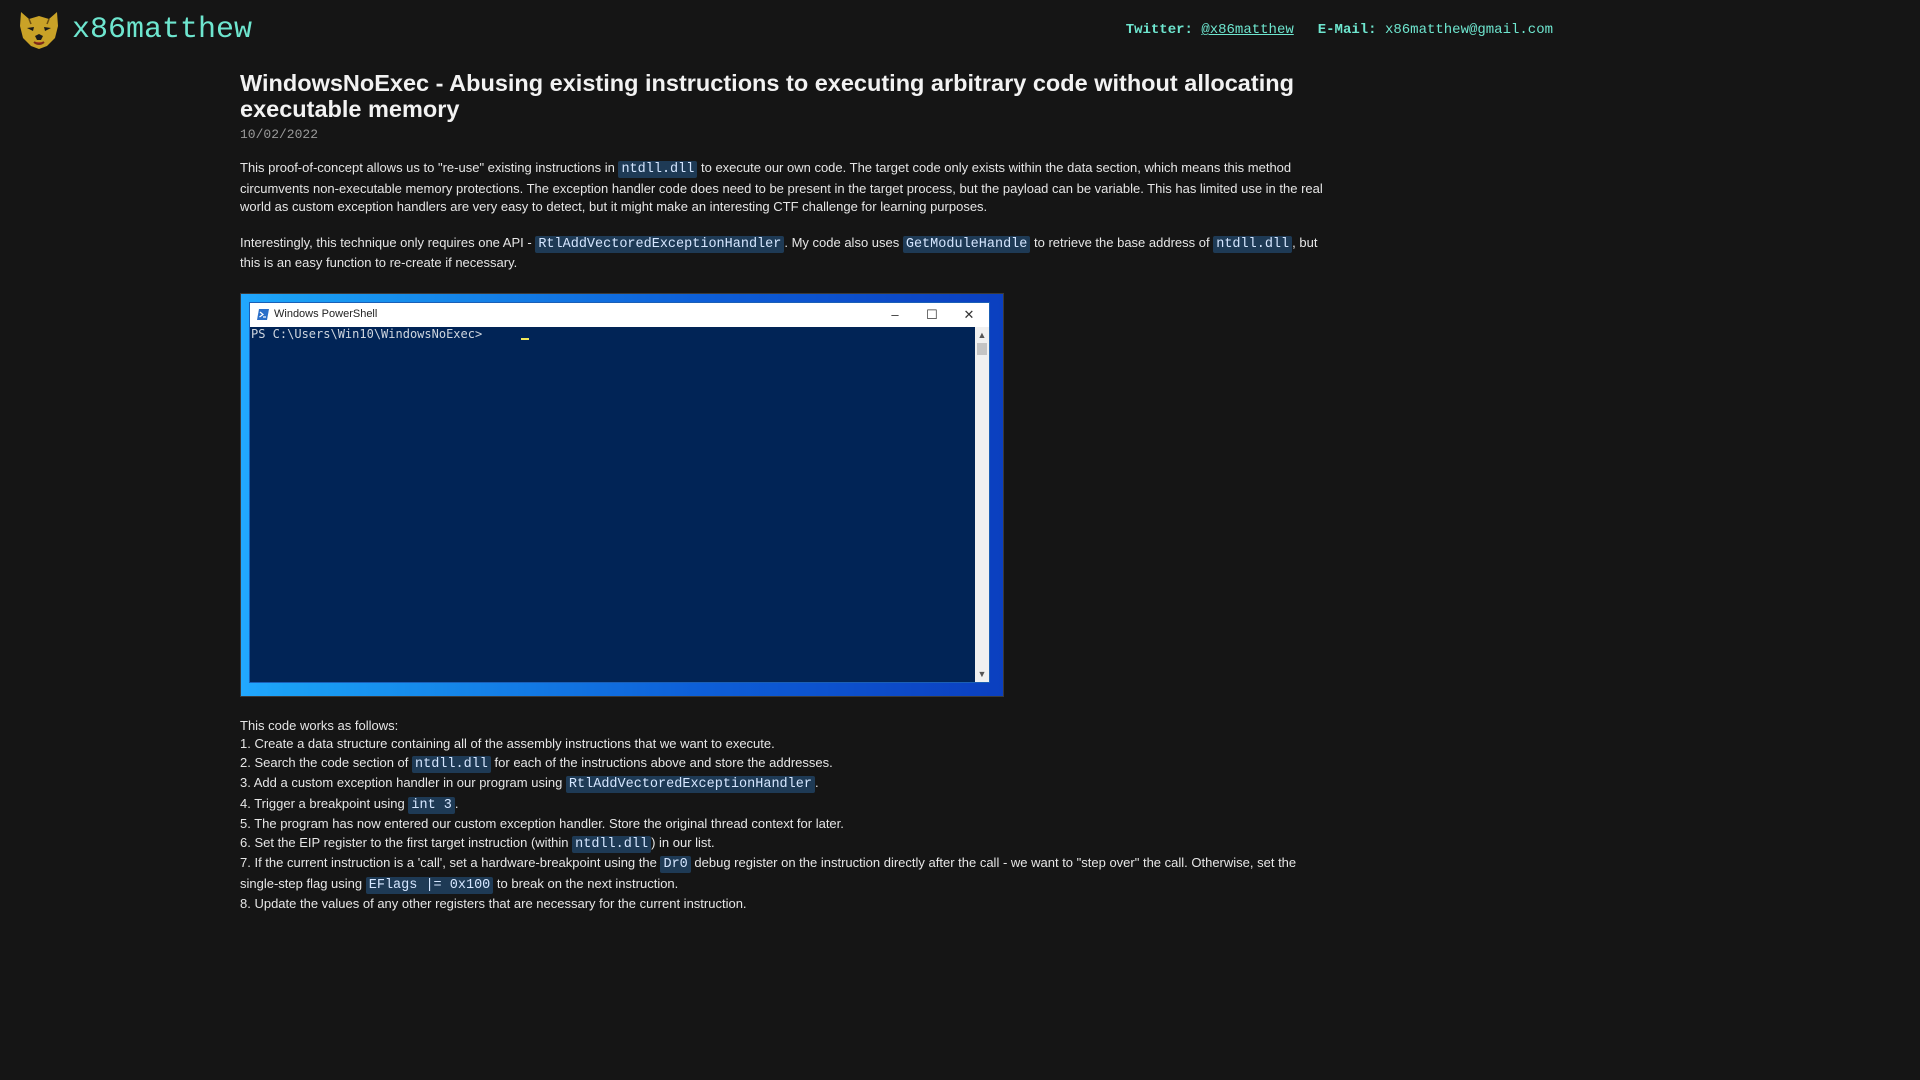 This screenshot has width=1920, height=1080. Describe the element at coordinates (1347, 30) in the screenshot. I see `email-label: E-Mail:` at that location.